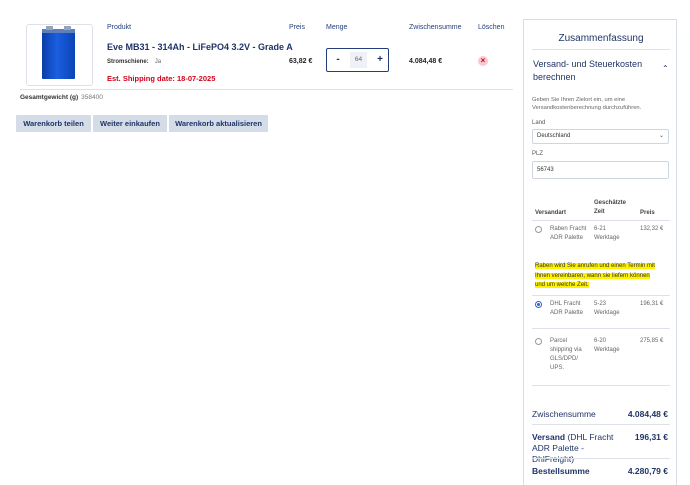 The image size is (690, 485). I want to click on method-radio-raben, so click(538, 229).